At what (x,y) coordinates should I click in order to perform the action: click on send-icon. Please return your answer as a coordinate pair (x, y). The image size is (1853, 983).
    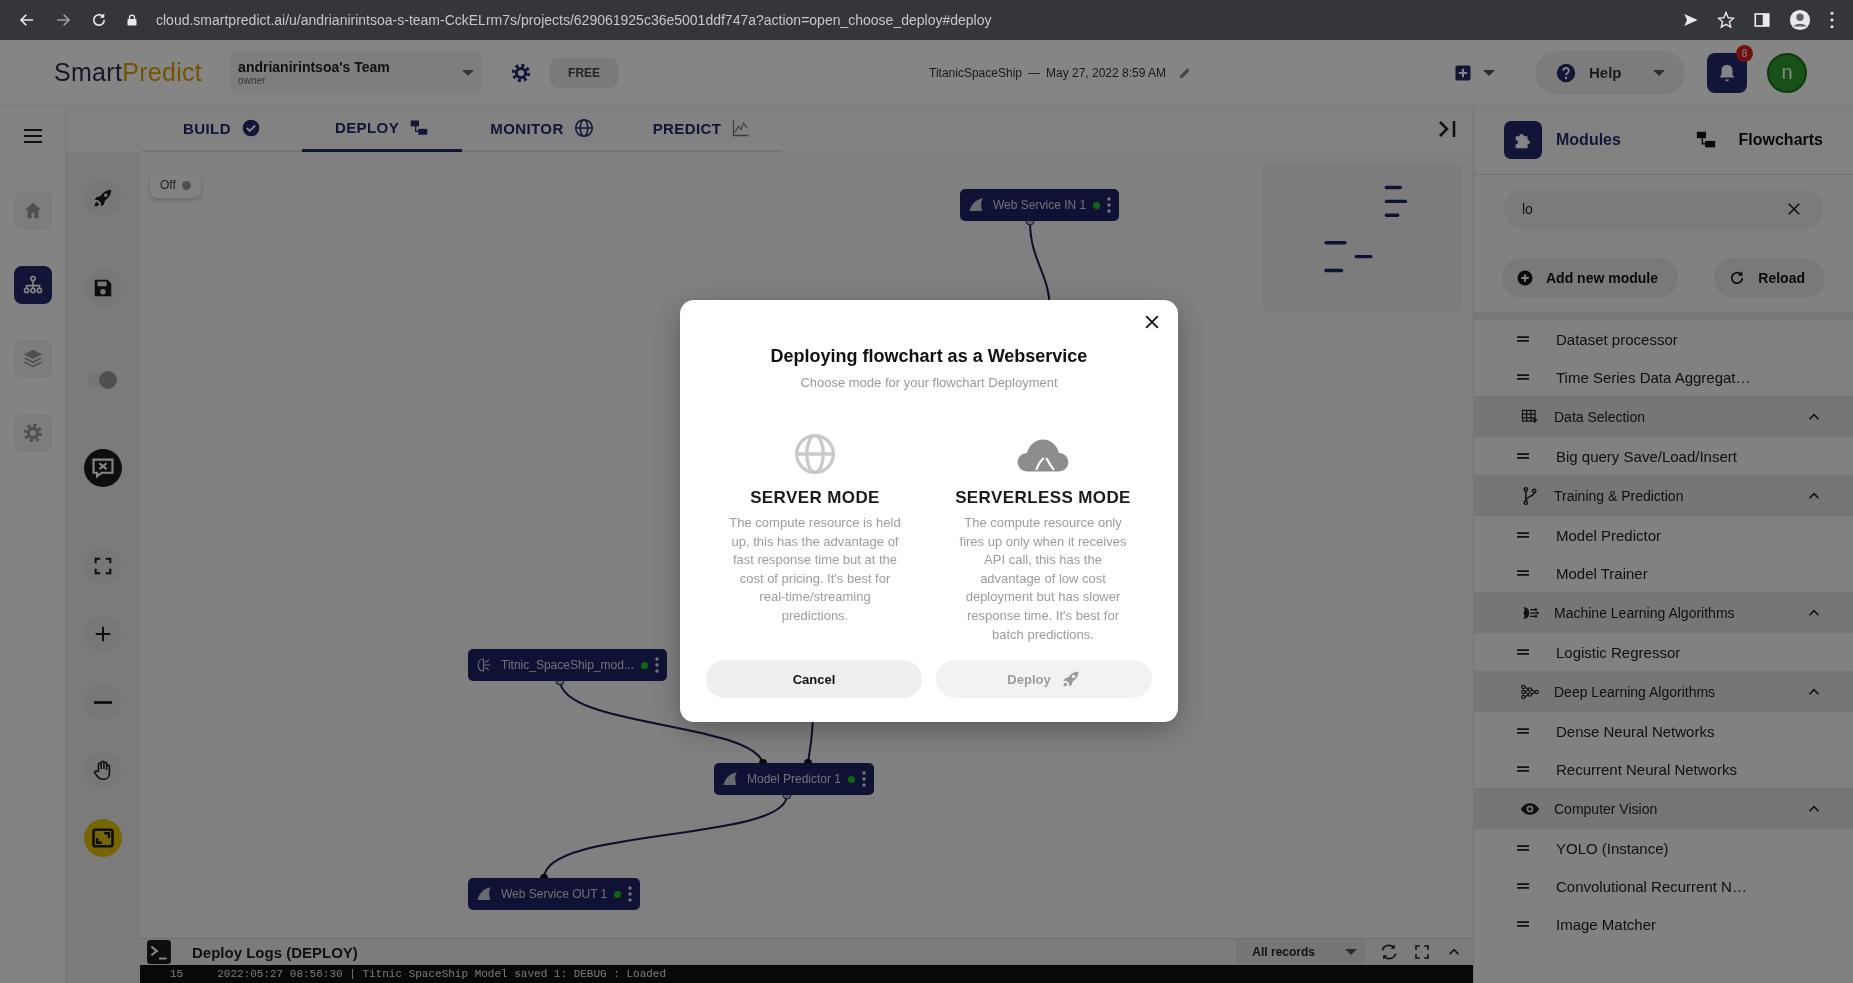
    Looking at the image, I should click on (1691, 20).